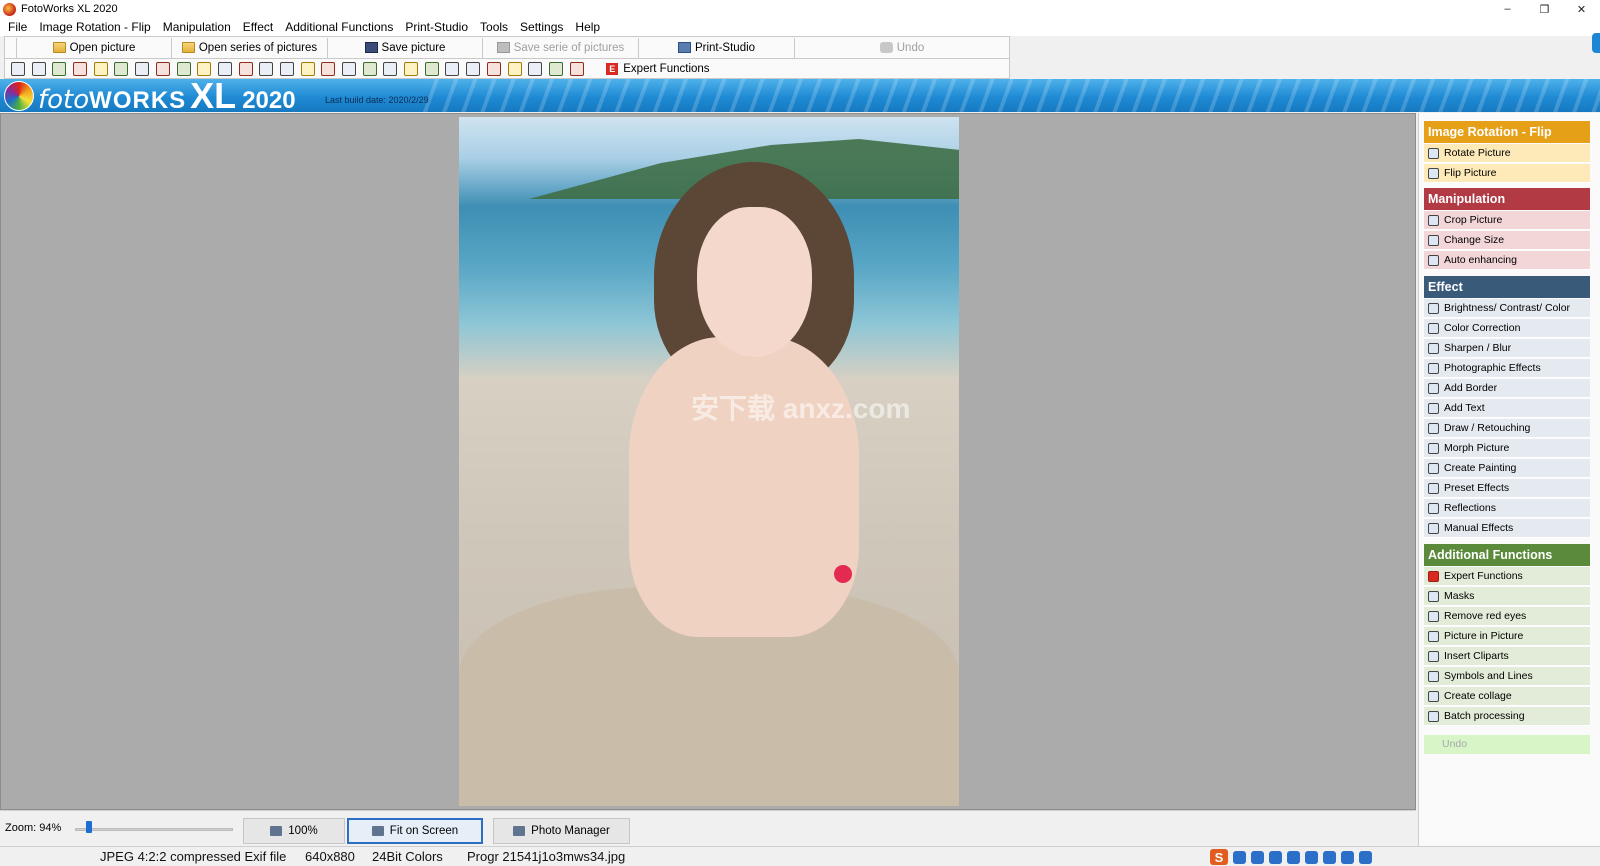 This screenshot has width=1600, height=866. What do you see at coordinates (1507, 173) in the screenshot?
I see `panel-flip-picture: Flip Picture` at bounding box center [1507, 173].